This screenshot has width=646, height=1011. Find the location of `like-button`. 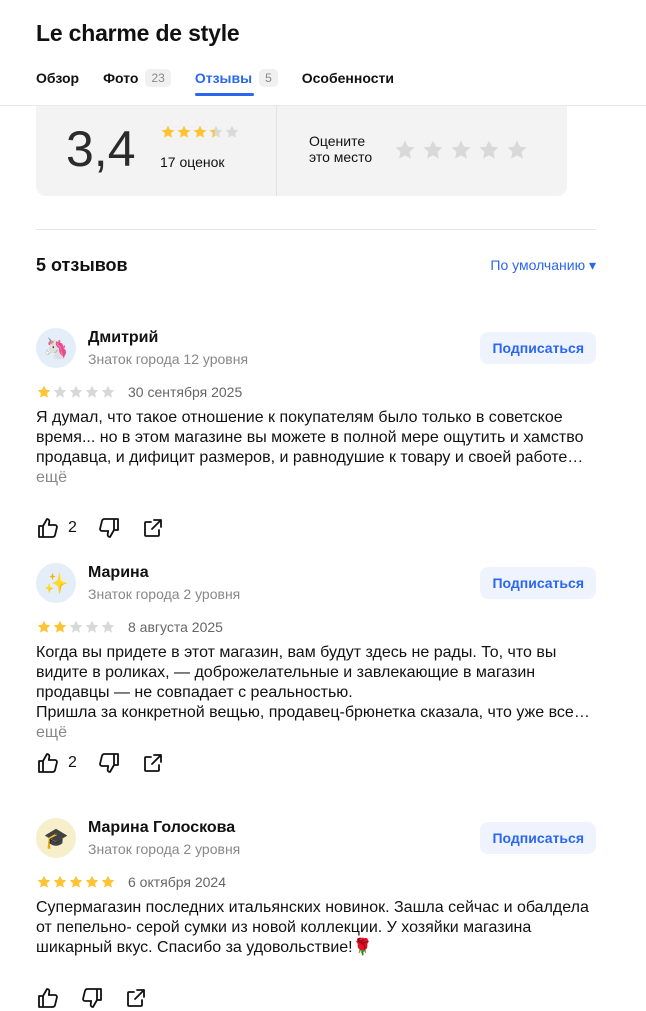

like-button is located at coordinates (48, 998).